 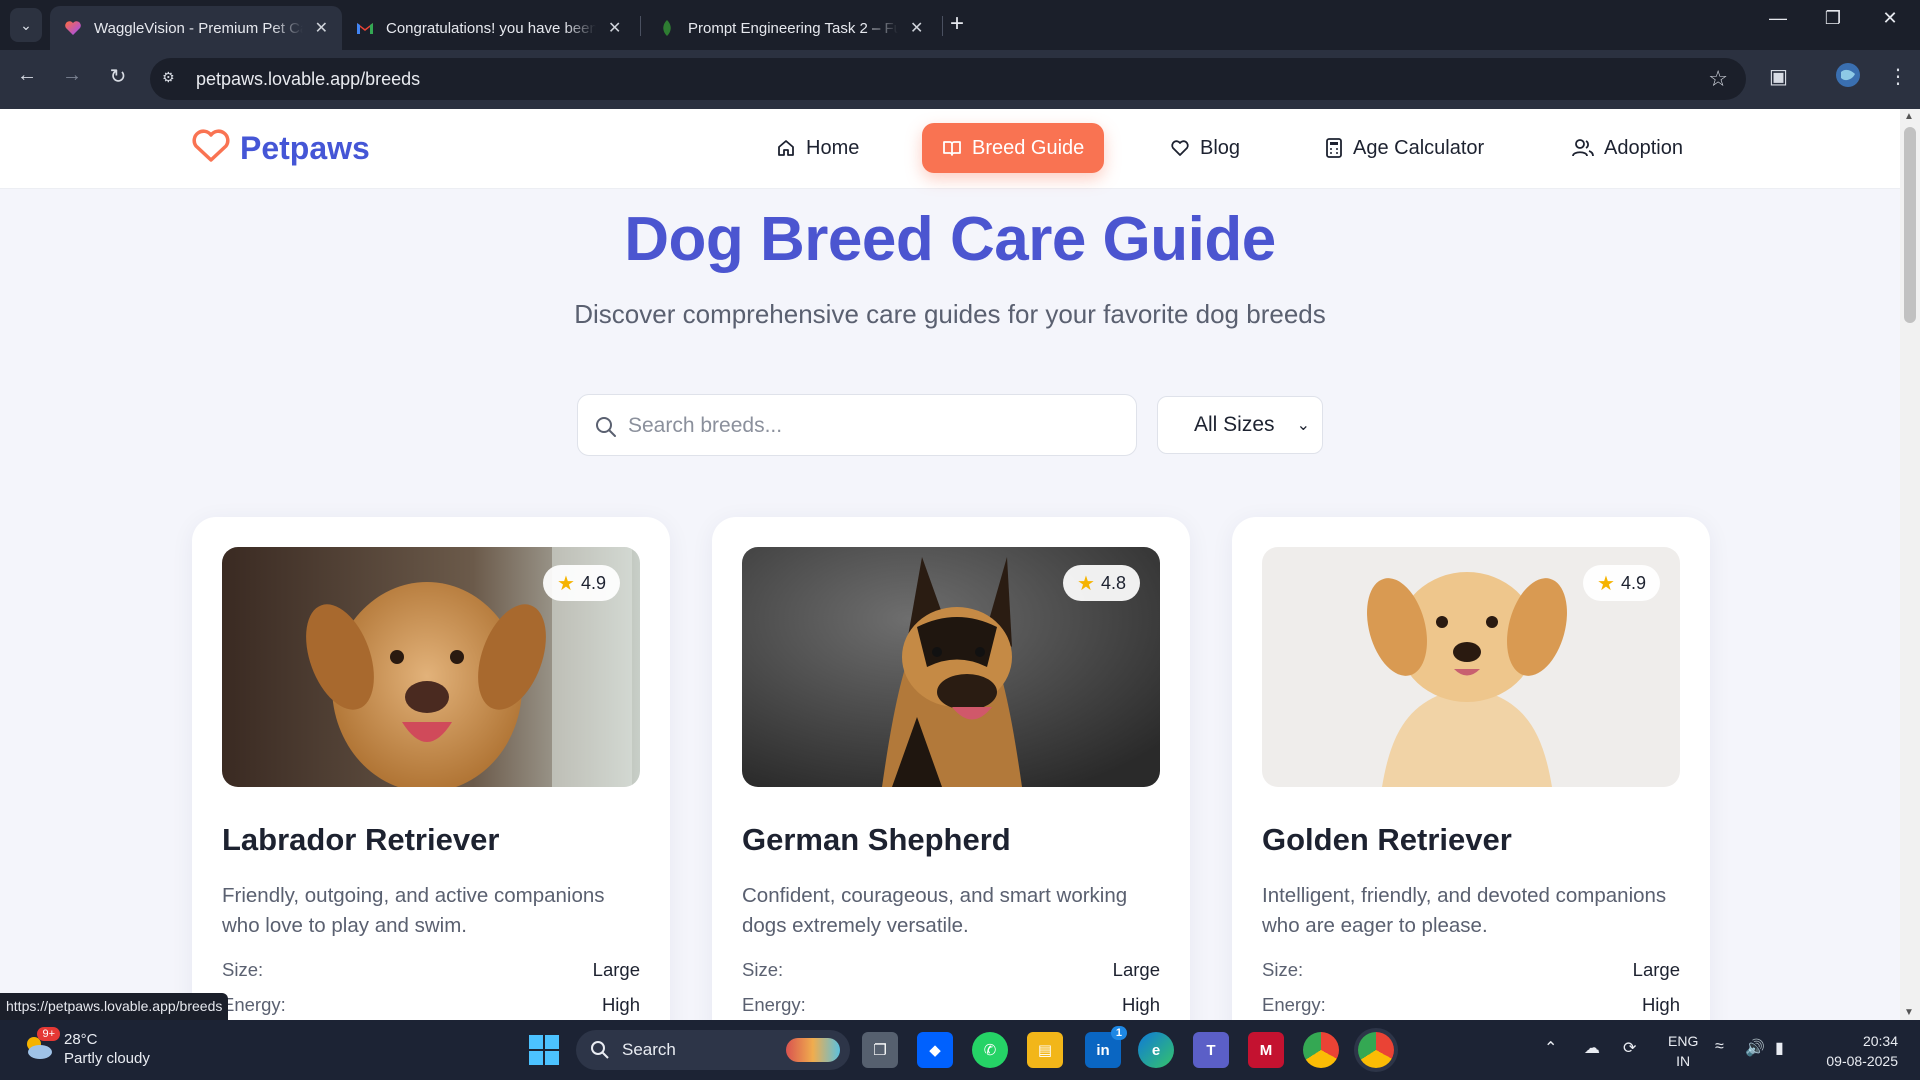 I want to click on clock-date: 09-08-2025, so click(x=1862, y=1061).